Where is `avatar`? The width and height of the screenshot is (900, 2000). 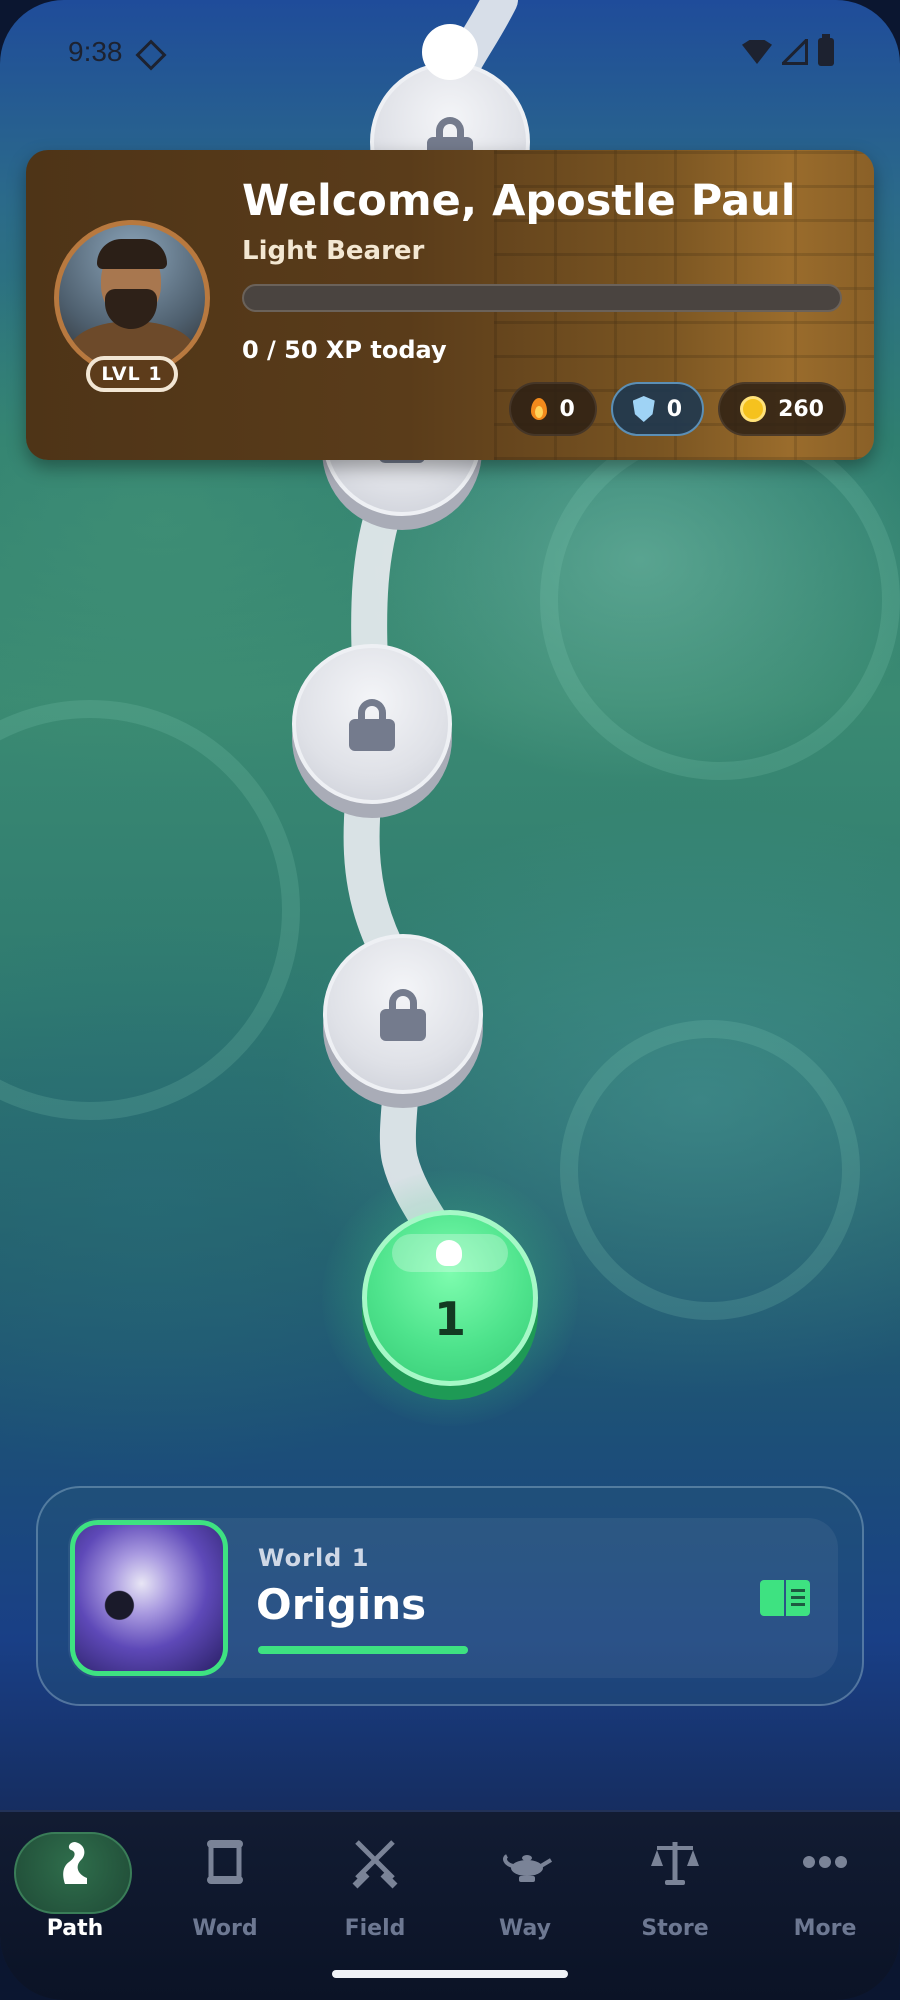
avatar is located at coordinates (132, 298).